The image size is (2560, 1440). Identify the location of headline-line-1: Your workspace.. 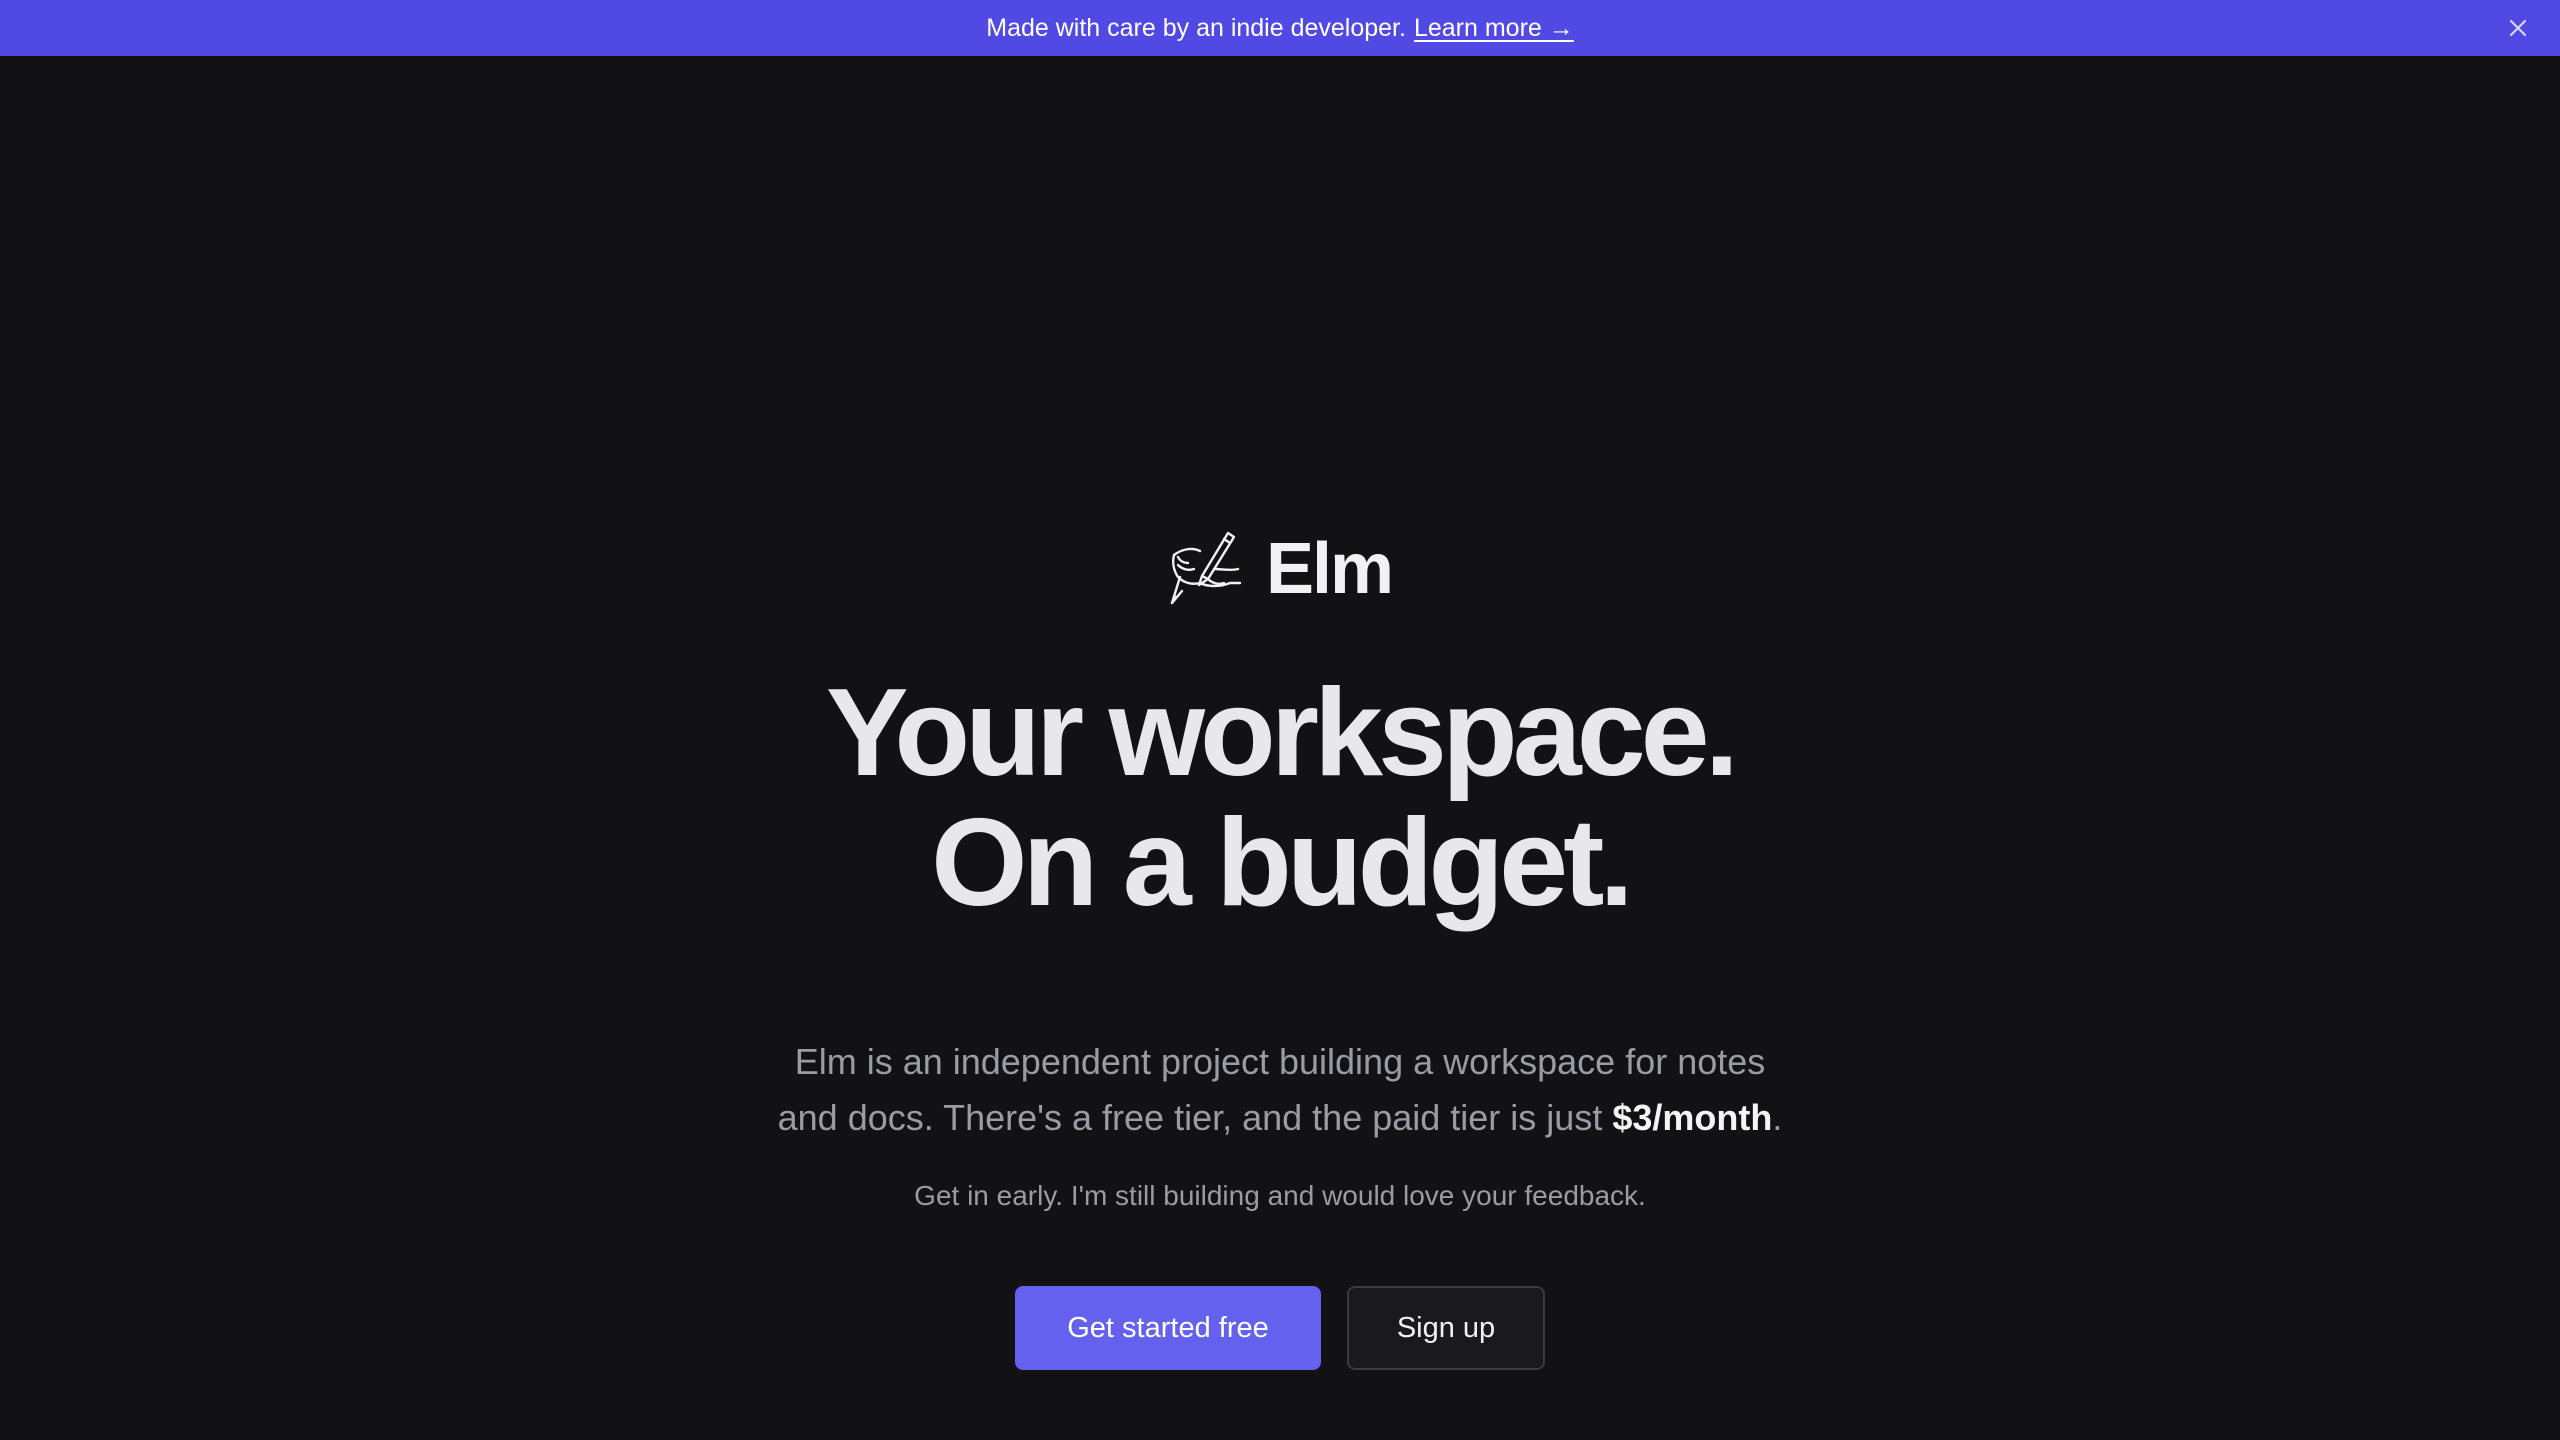
(1282, 733).